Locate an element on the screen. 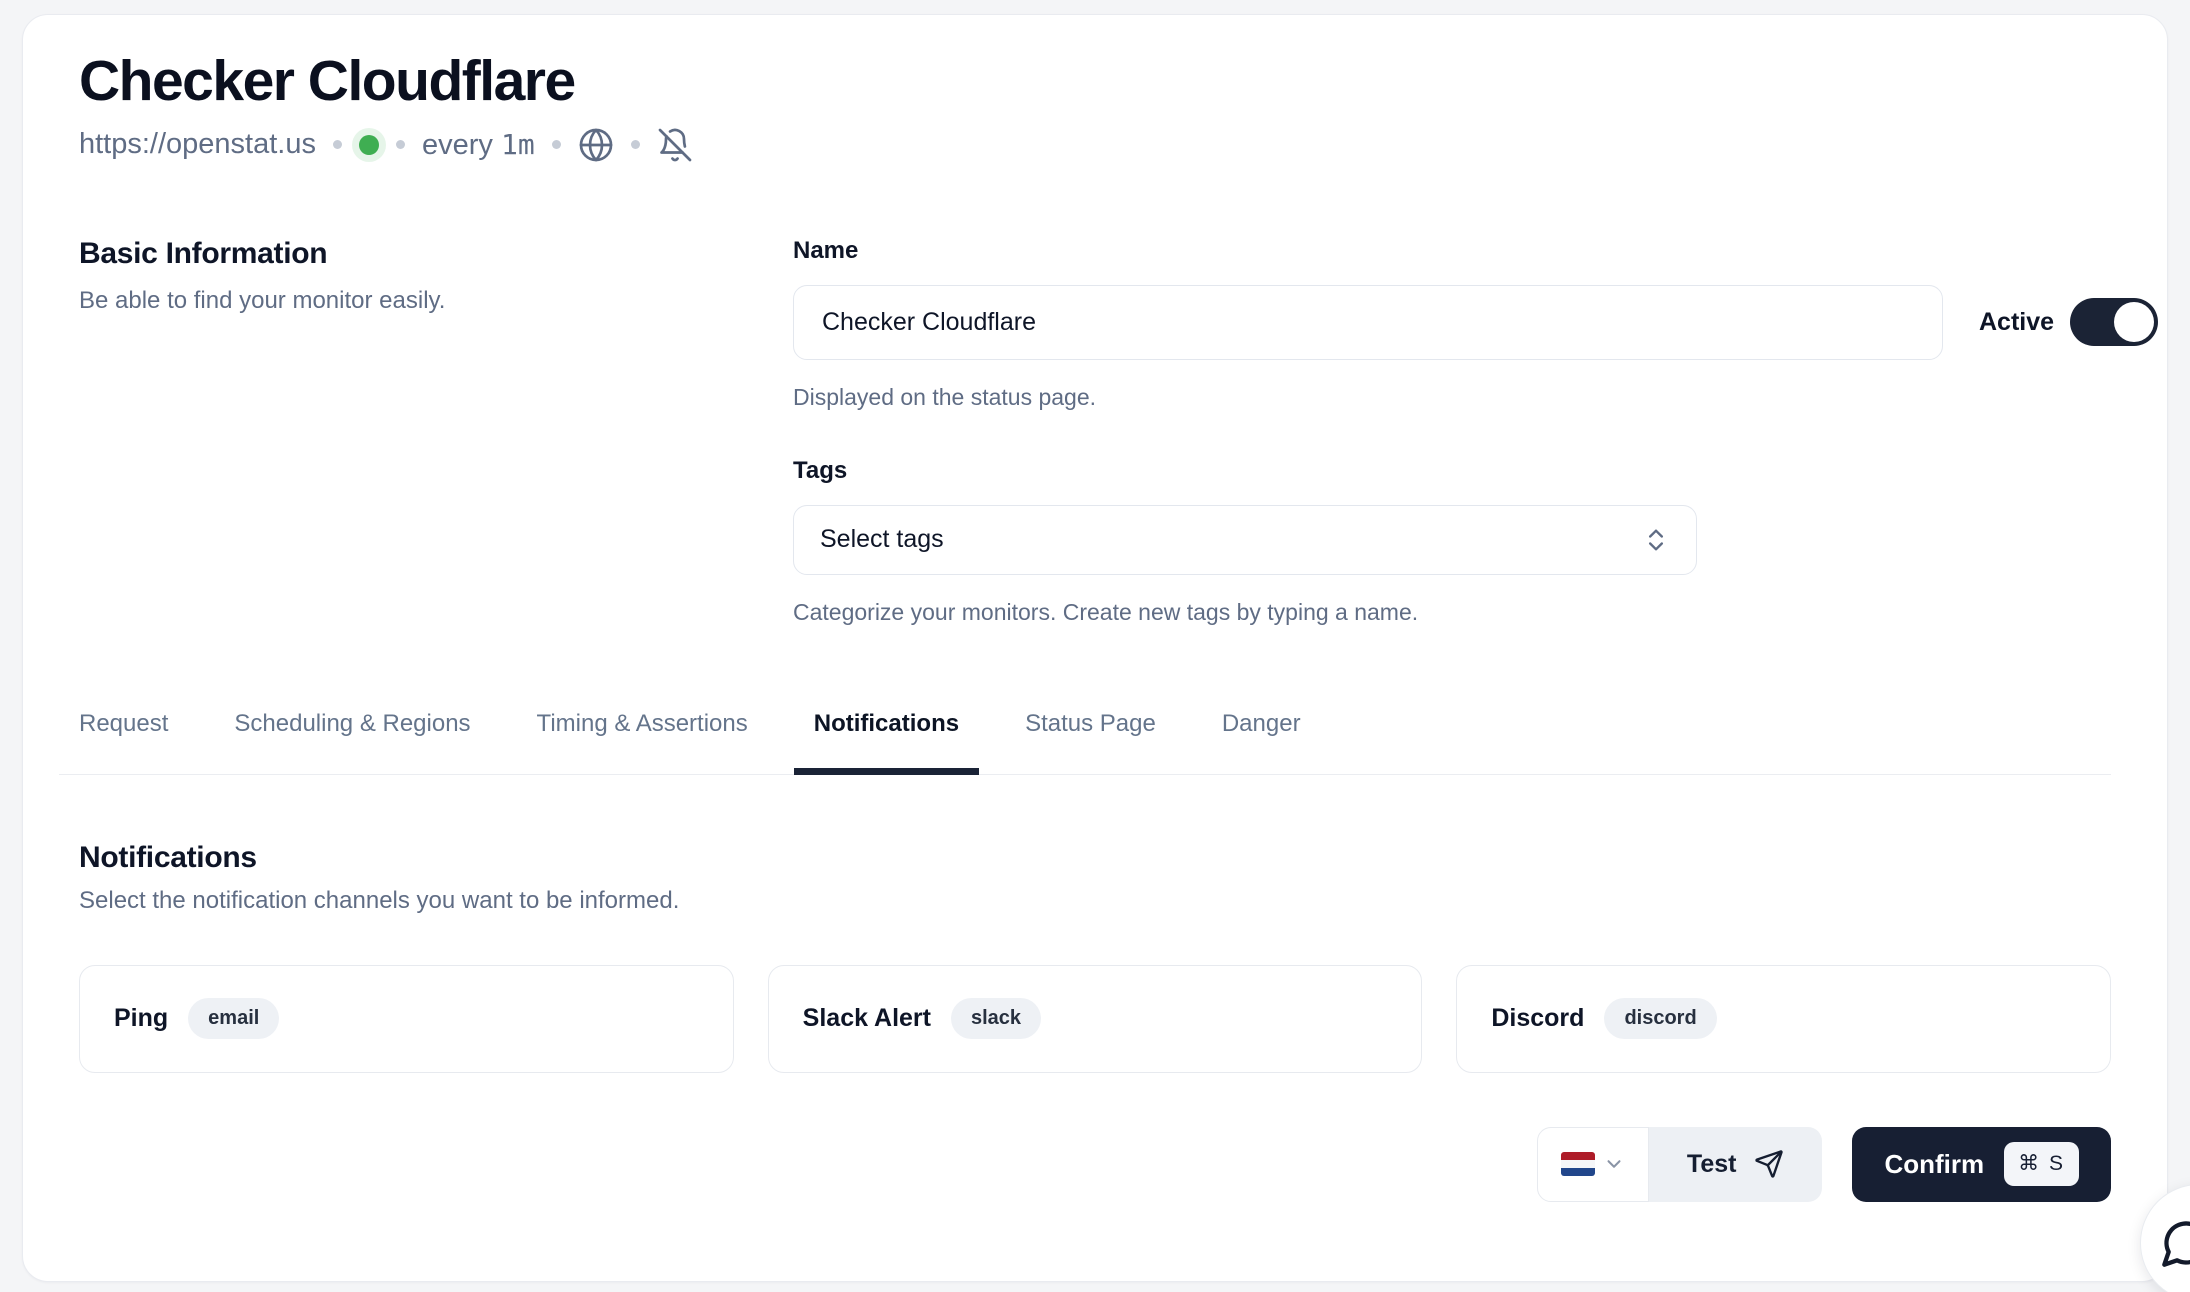 The height and width of the screenshot is (1292, 2190). basic-information-description: Be able to find your monitor easily. is located at coordinates (262, 300).